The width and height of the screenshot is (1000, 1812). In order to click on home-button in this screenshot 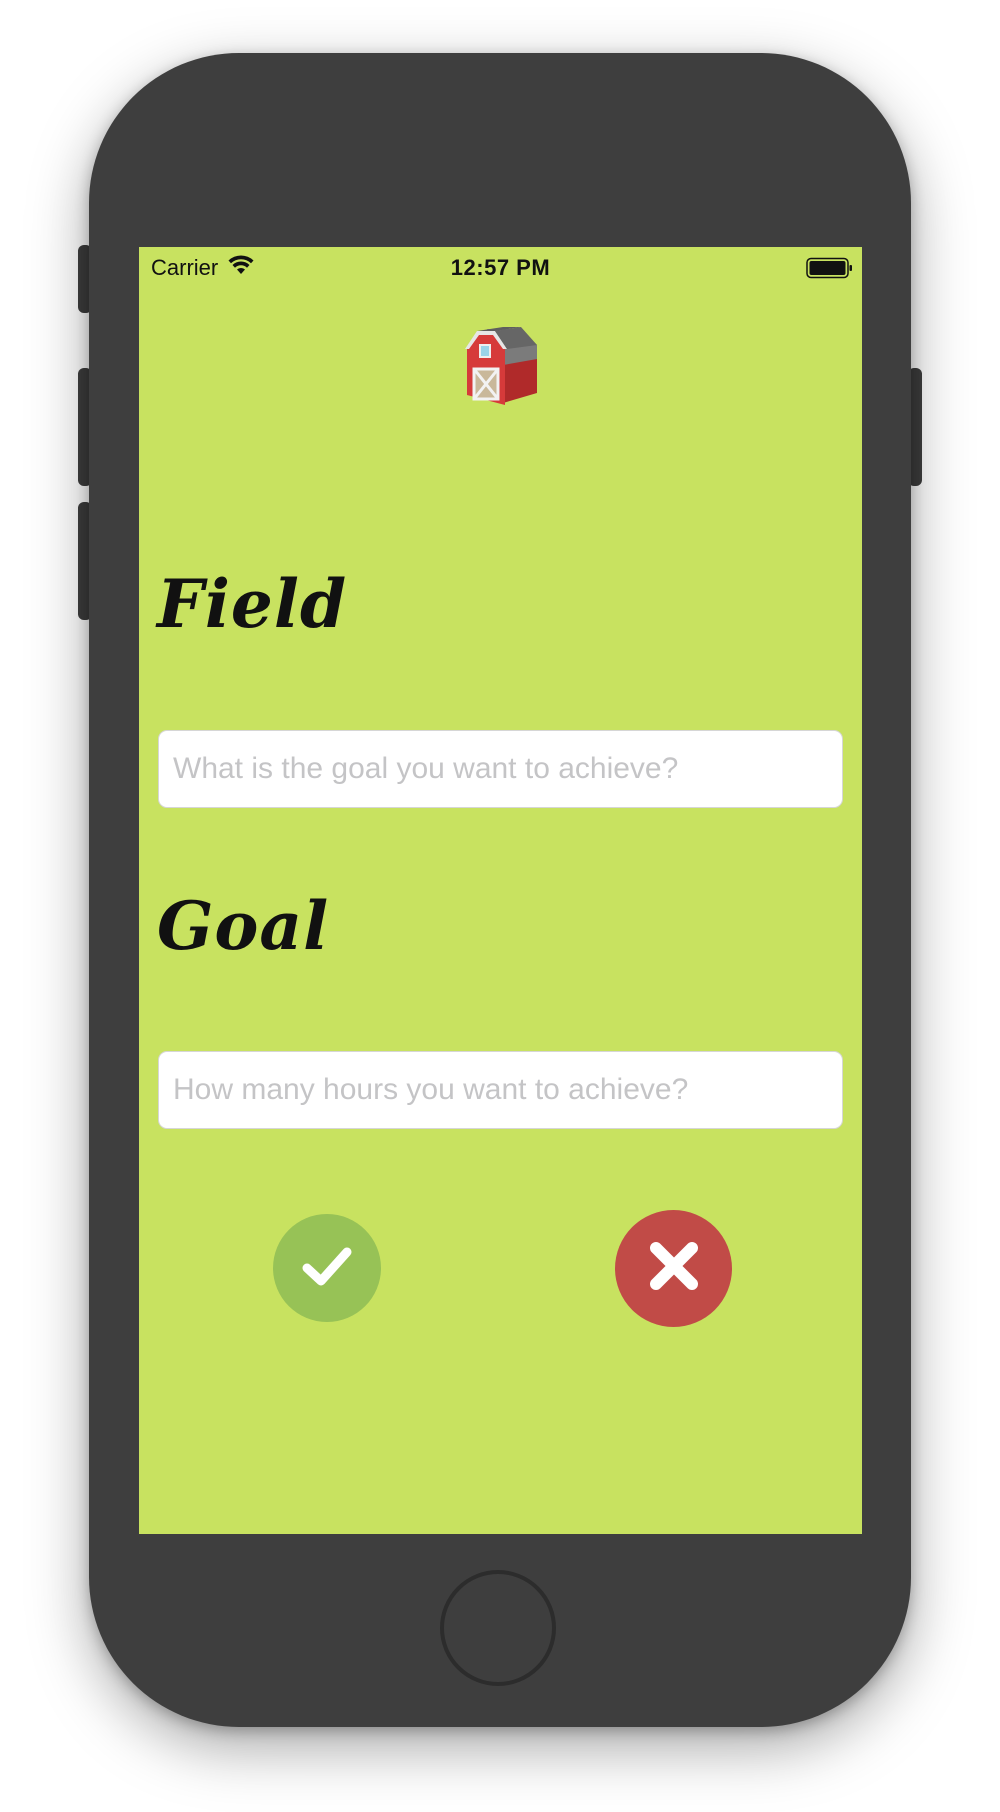, I will do `click(498, 1628)`.